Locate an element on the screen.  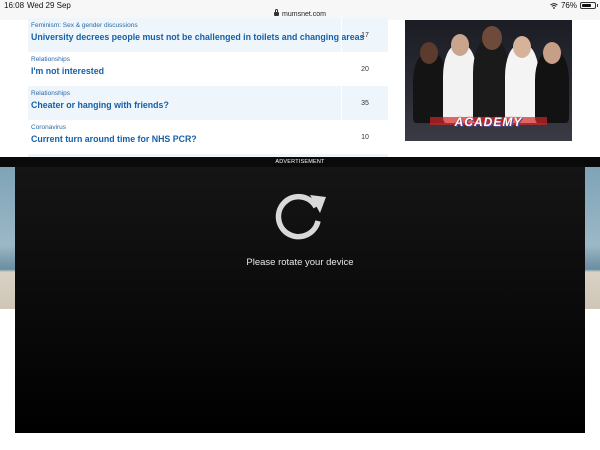
academy-logo: ACADEMY is located at coordinates (488, 122).